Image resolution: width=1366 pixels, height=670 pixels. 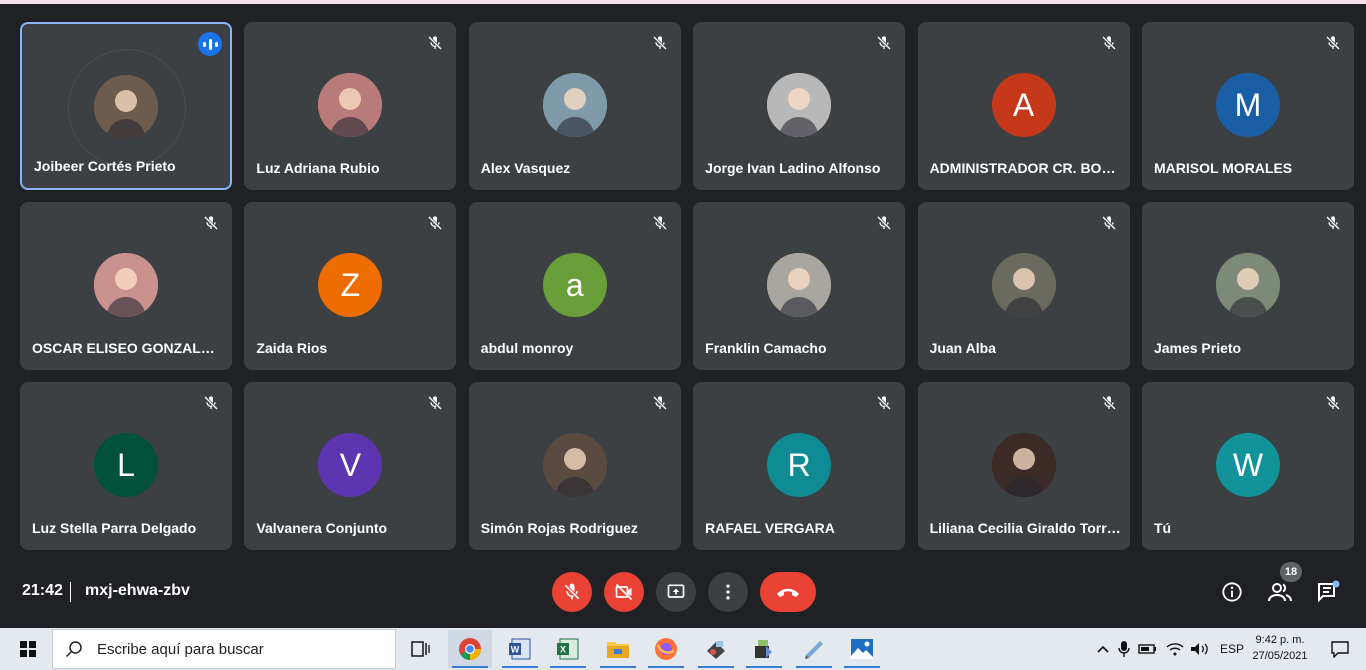 What do you see at coordinates (574, 286) in the screenshot?
I see `participant-tile: a abdul monroy` at bounding box center [574, 286].